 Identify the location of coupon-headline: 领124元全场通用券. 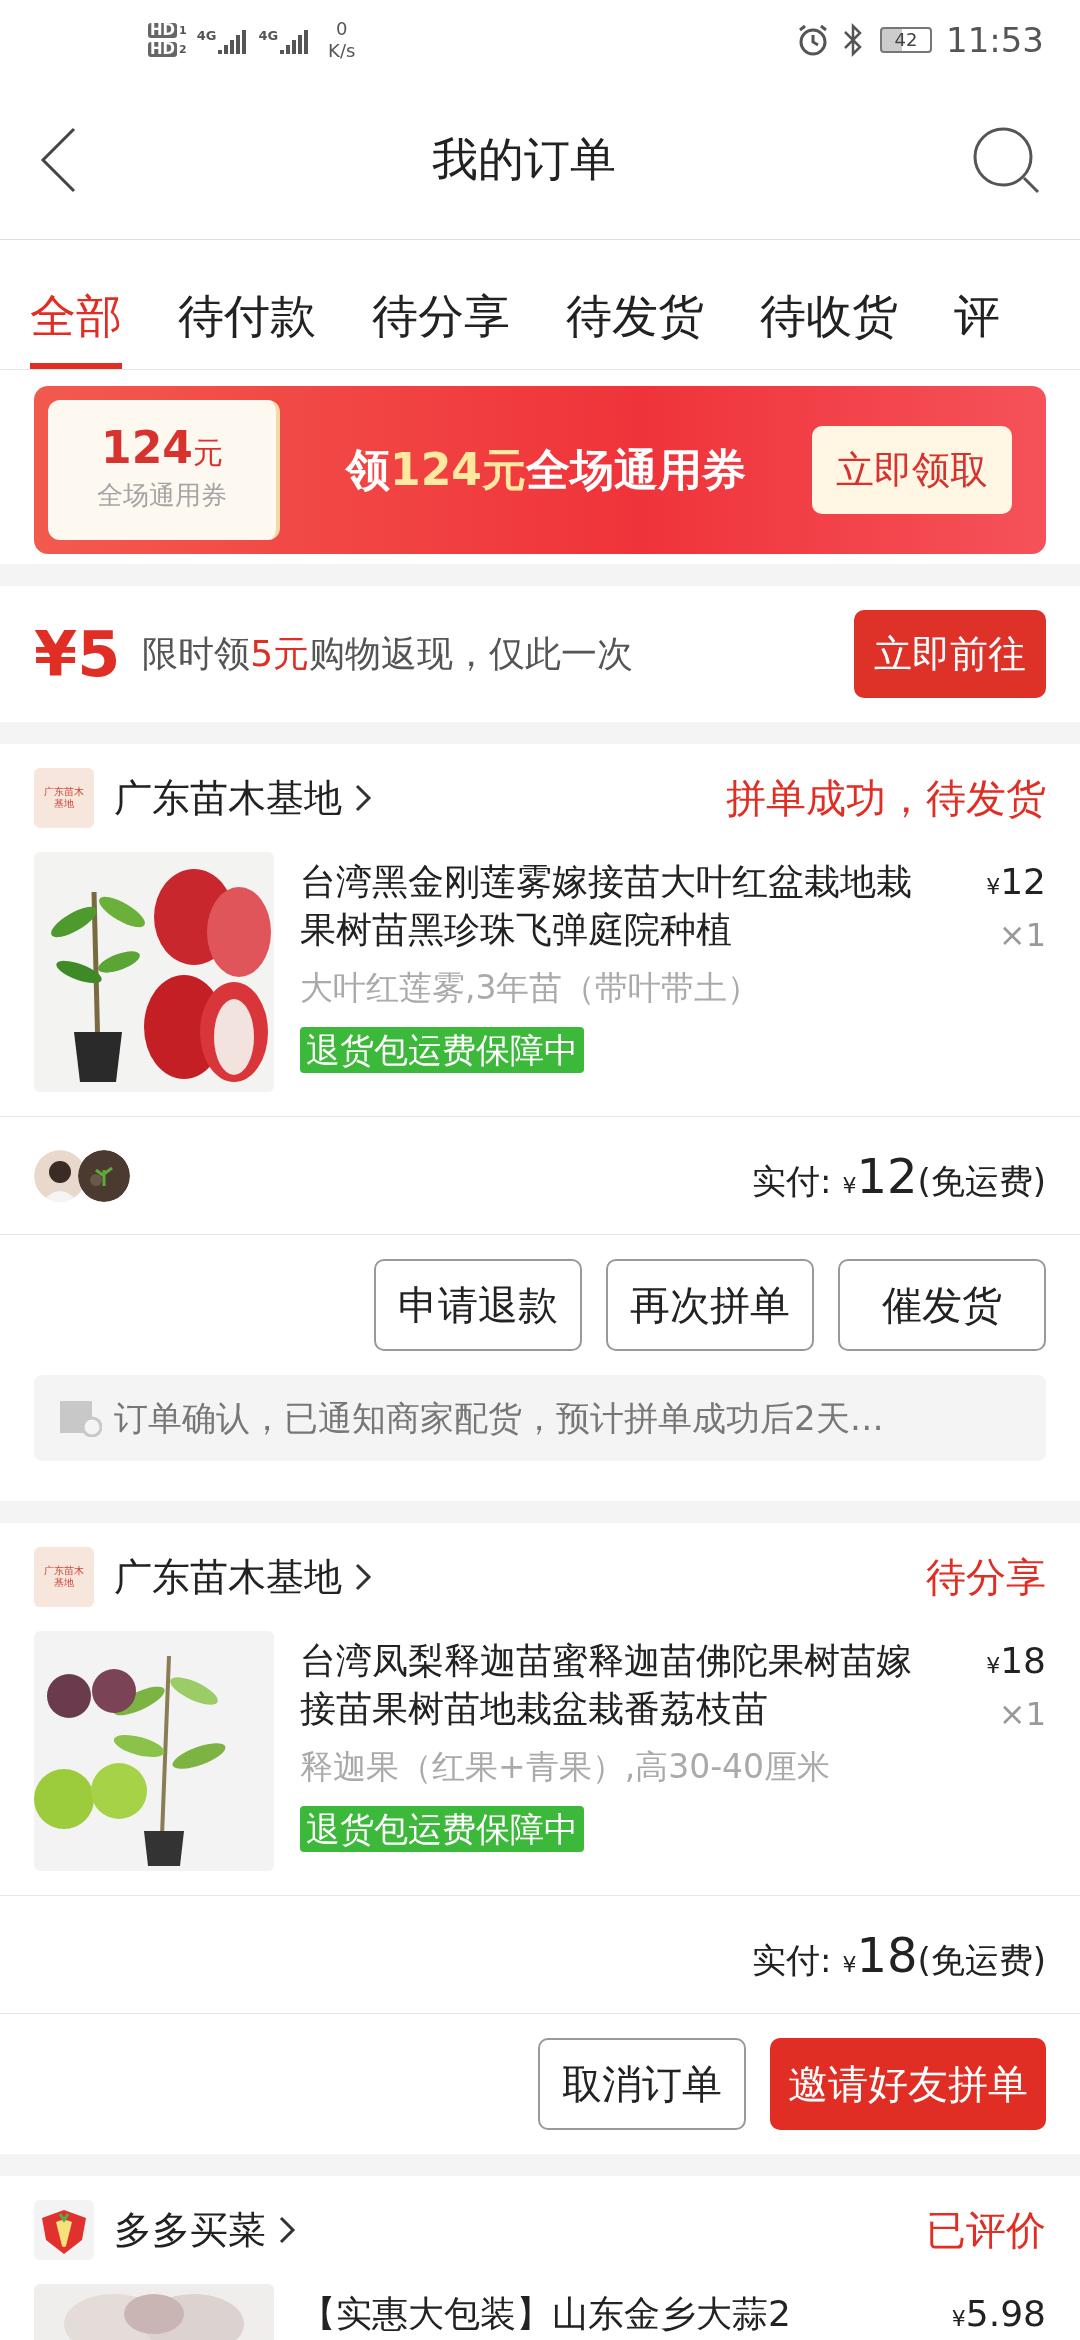
(546, 469).